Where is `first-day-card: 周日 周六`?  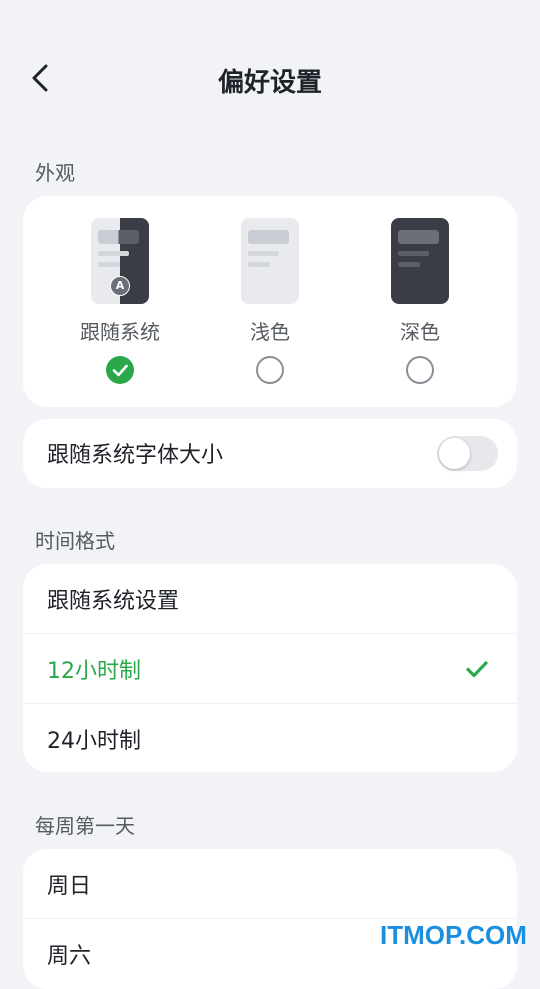 first-day-card: 周日 周六 is located at coordinates (270, 919).